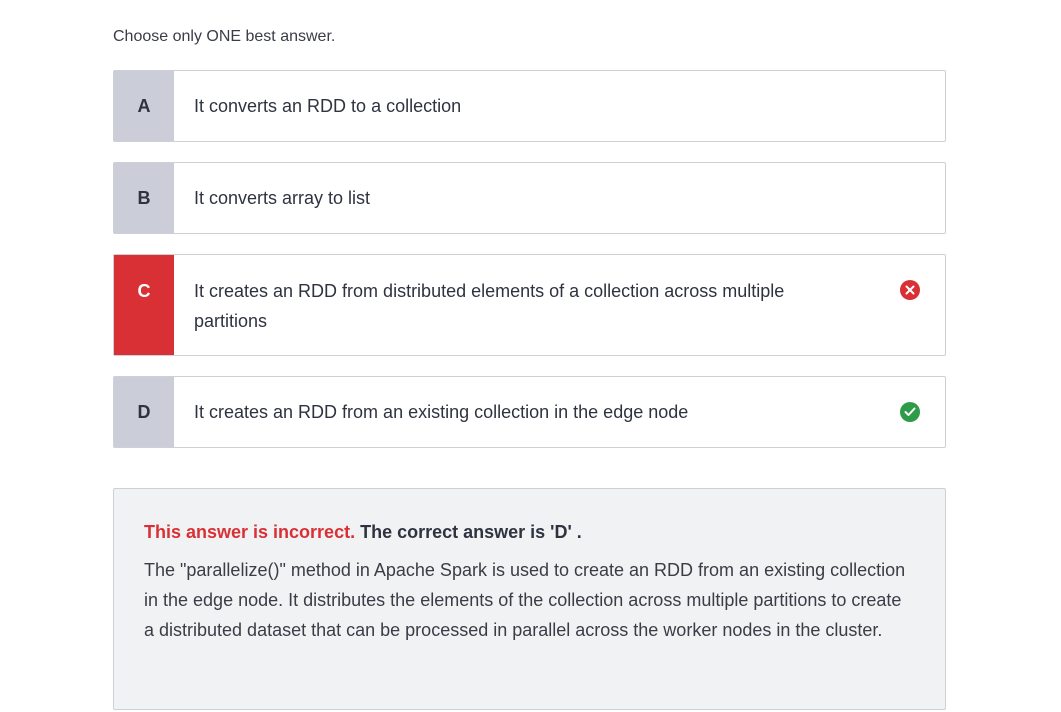  I want to click on option-text: It converts an RDD to a collection, so click(328, 106).